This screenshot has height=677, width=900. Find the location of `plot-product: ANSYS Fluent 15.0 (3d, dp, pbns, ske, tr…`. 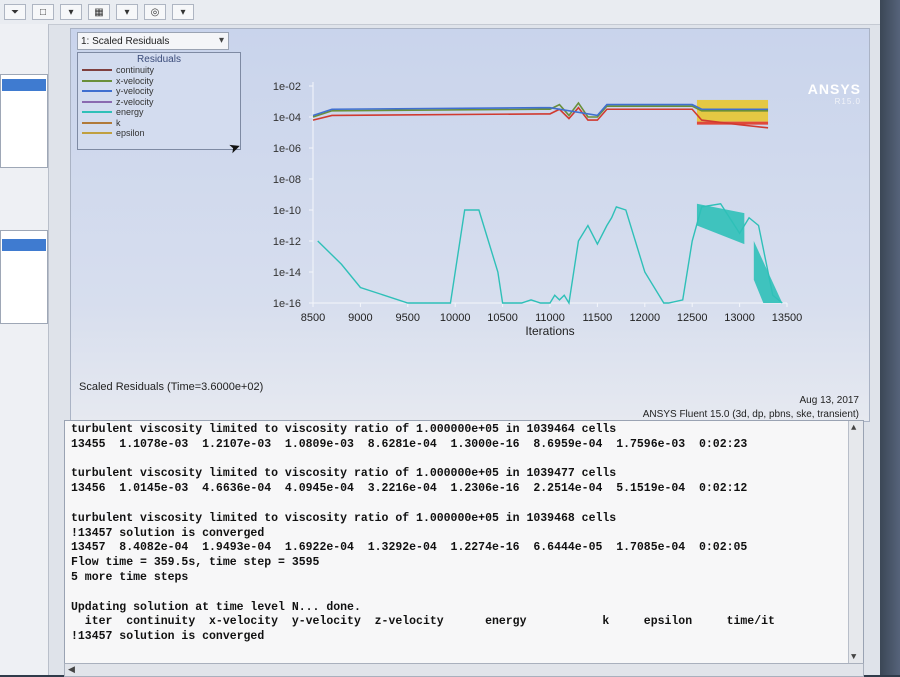

plot-product: ANSYS Fluent 15.0 (3d, dp, pbns, ske, tr… is located at coordinates (750, 414).